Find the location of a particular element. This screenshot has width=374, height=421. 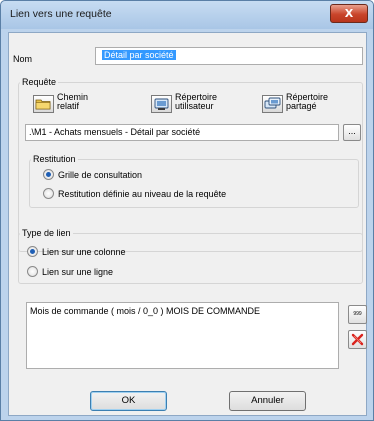

cancel-button: Annuler is located at coordinates (267, 401).